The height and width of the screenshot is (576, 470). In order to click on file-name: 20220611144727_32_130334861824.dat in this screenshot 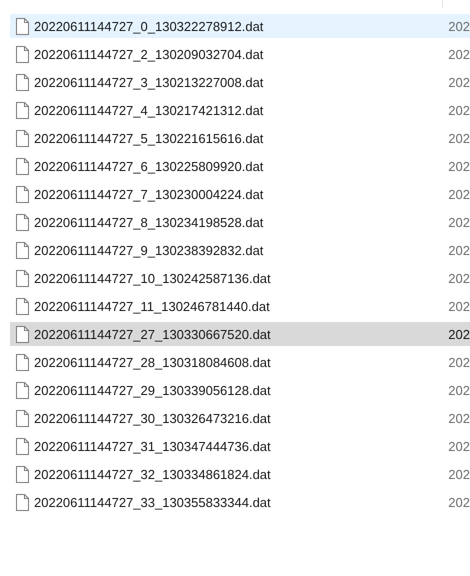, I will do `click(153, 474)`.